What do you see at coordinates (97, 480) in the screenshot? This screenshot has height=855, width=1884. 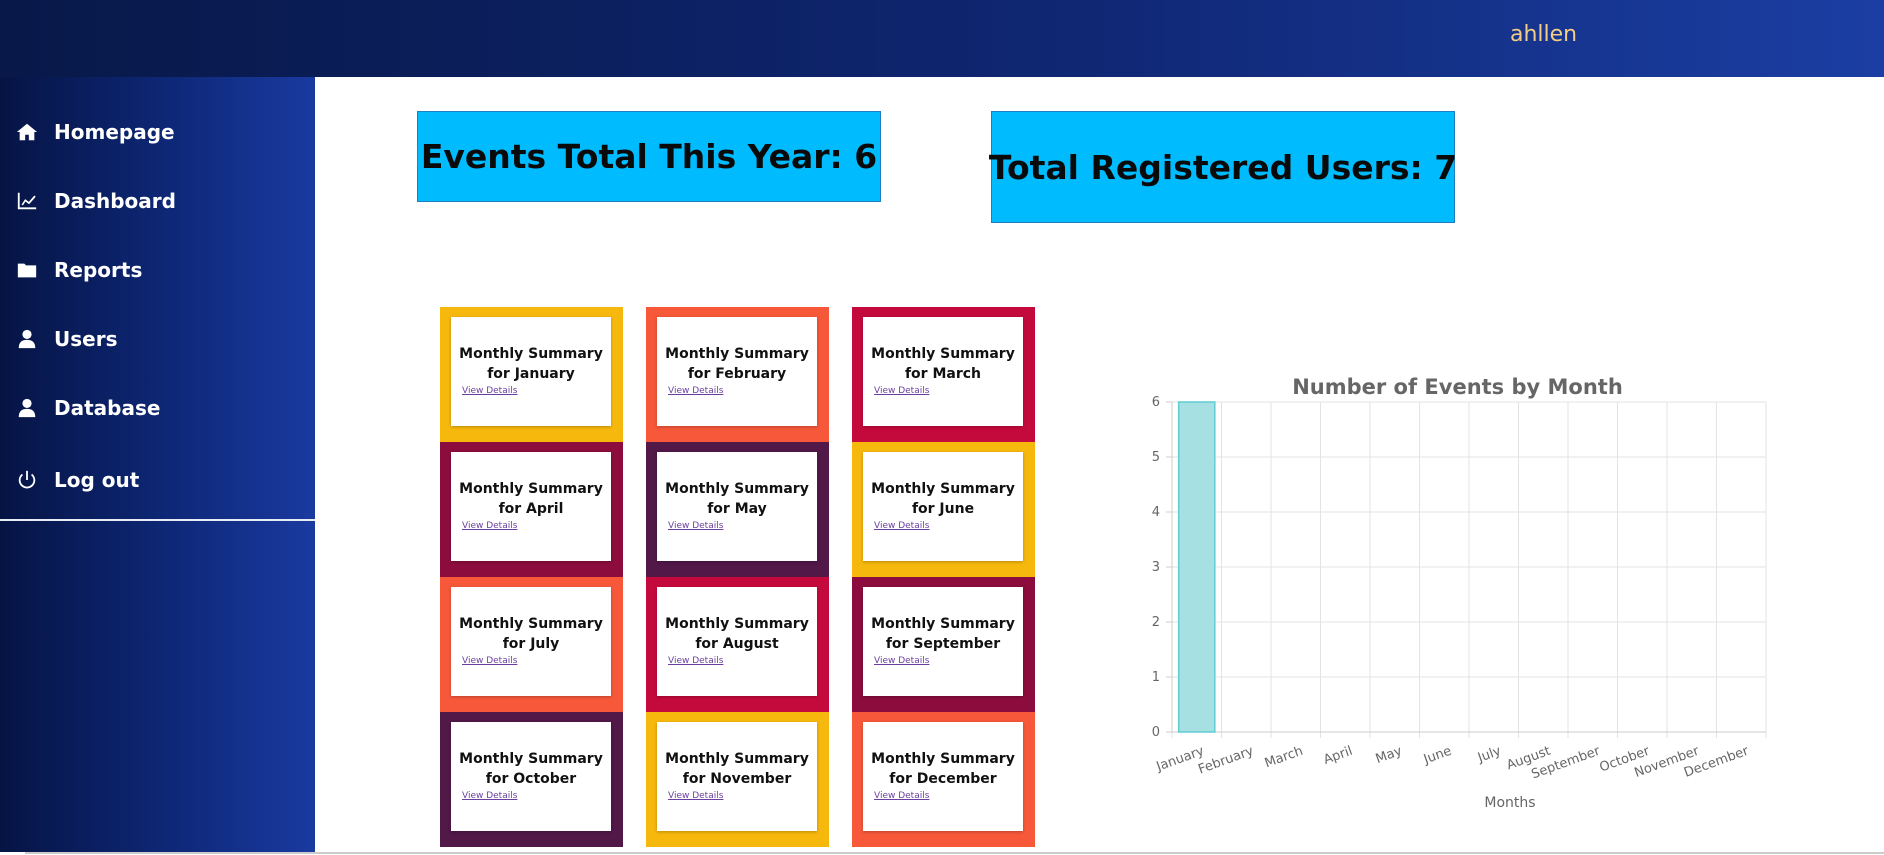 I see `logout-label: Log out` at bounding box center [97, 480].